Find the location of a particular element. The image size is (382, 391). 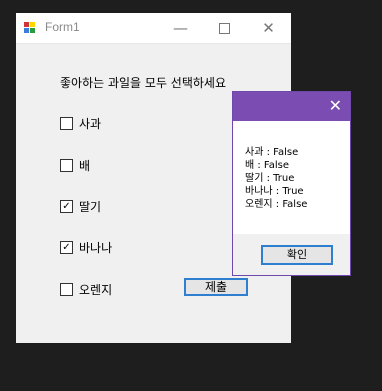

prompt-label: 좋아하는 과일을 모두 선택하세요 is located at coordinates (143, 83).